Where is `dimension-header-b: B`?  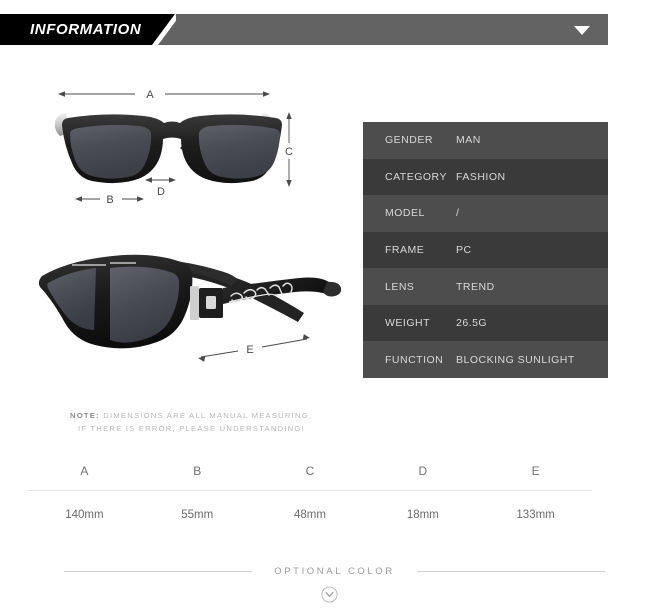
dimension-header-b: B is located at coordinates (197, 471).